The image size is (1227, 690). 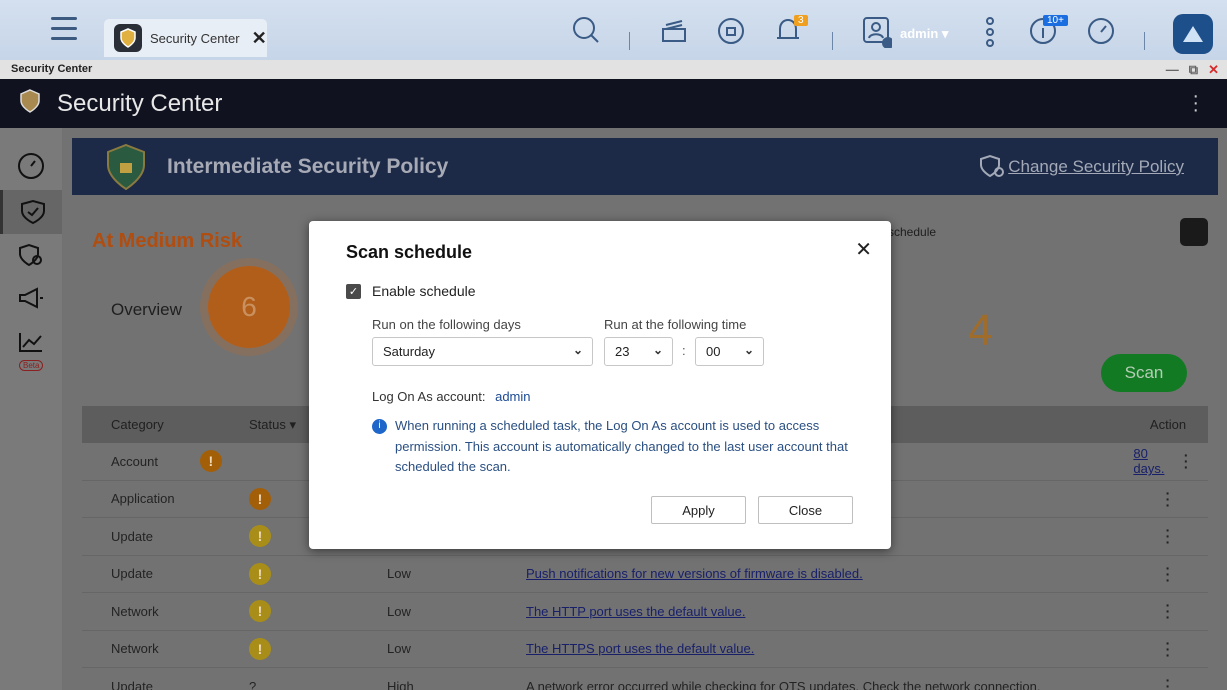 What do you see at coordinates (1101, 33) in the screenshot?
I see `resource-monitor-icon` at bounding box center [1101, 33].